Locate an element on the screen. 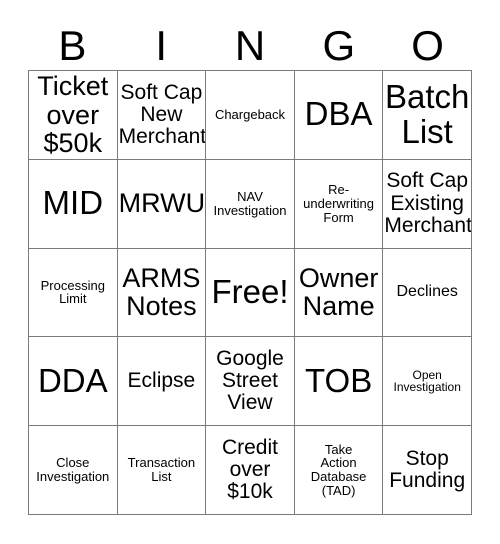 The image size is (500, 544). bingo-cell-o4: Open Investigation is located at coordinates (427, 382).